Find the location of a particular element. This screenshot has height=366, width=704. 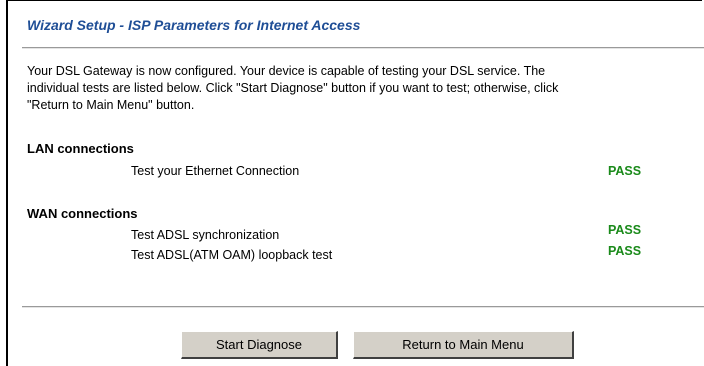

return-main-menu-button: Return to Main Menu is located at coordinates (463, 345).